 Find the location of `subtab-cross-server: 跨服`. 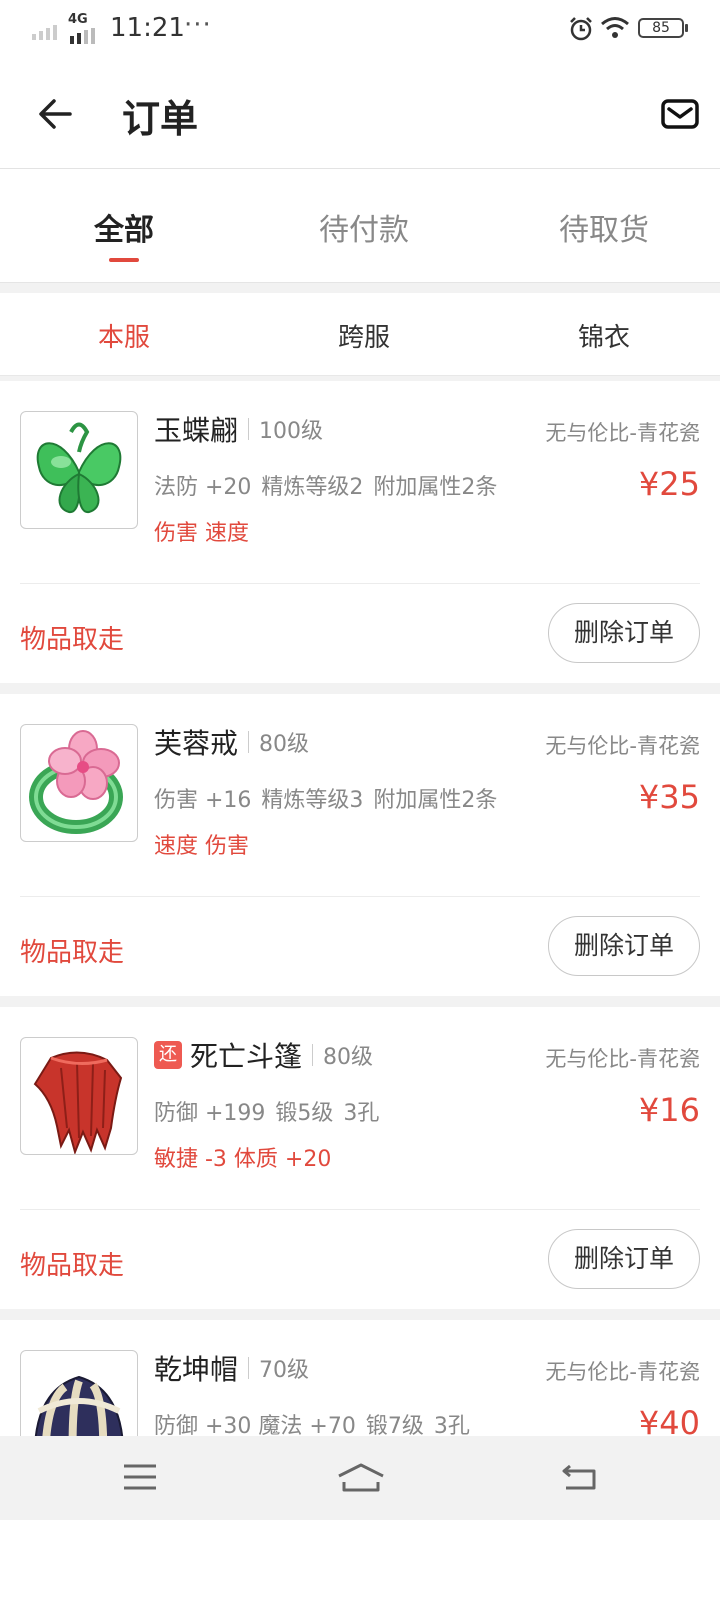

subtab-cross-server: 跨服 is located at coordinates (364, 335).